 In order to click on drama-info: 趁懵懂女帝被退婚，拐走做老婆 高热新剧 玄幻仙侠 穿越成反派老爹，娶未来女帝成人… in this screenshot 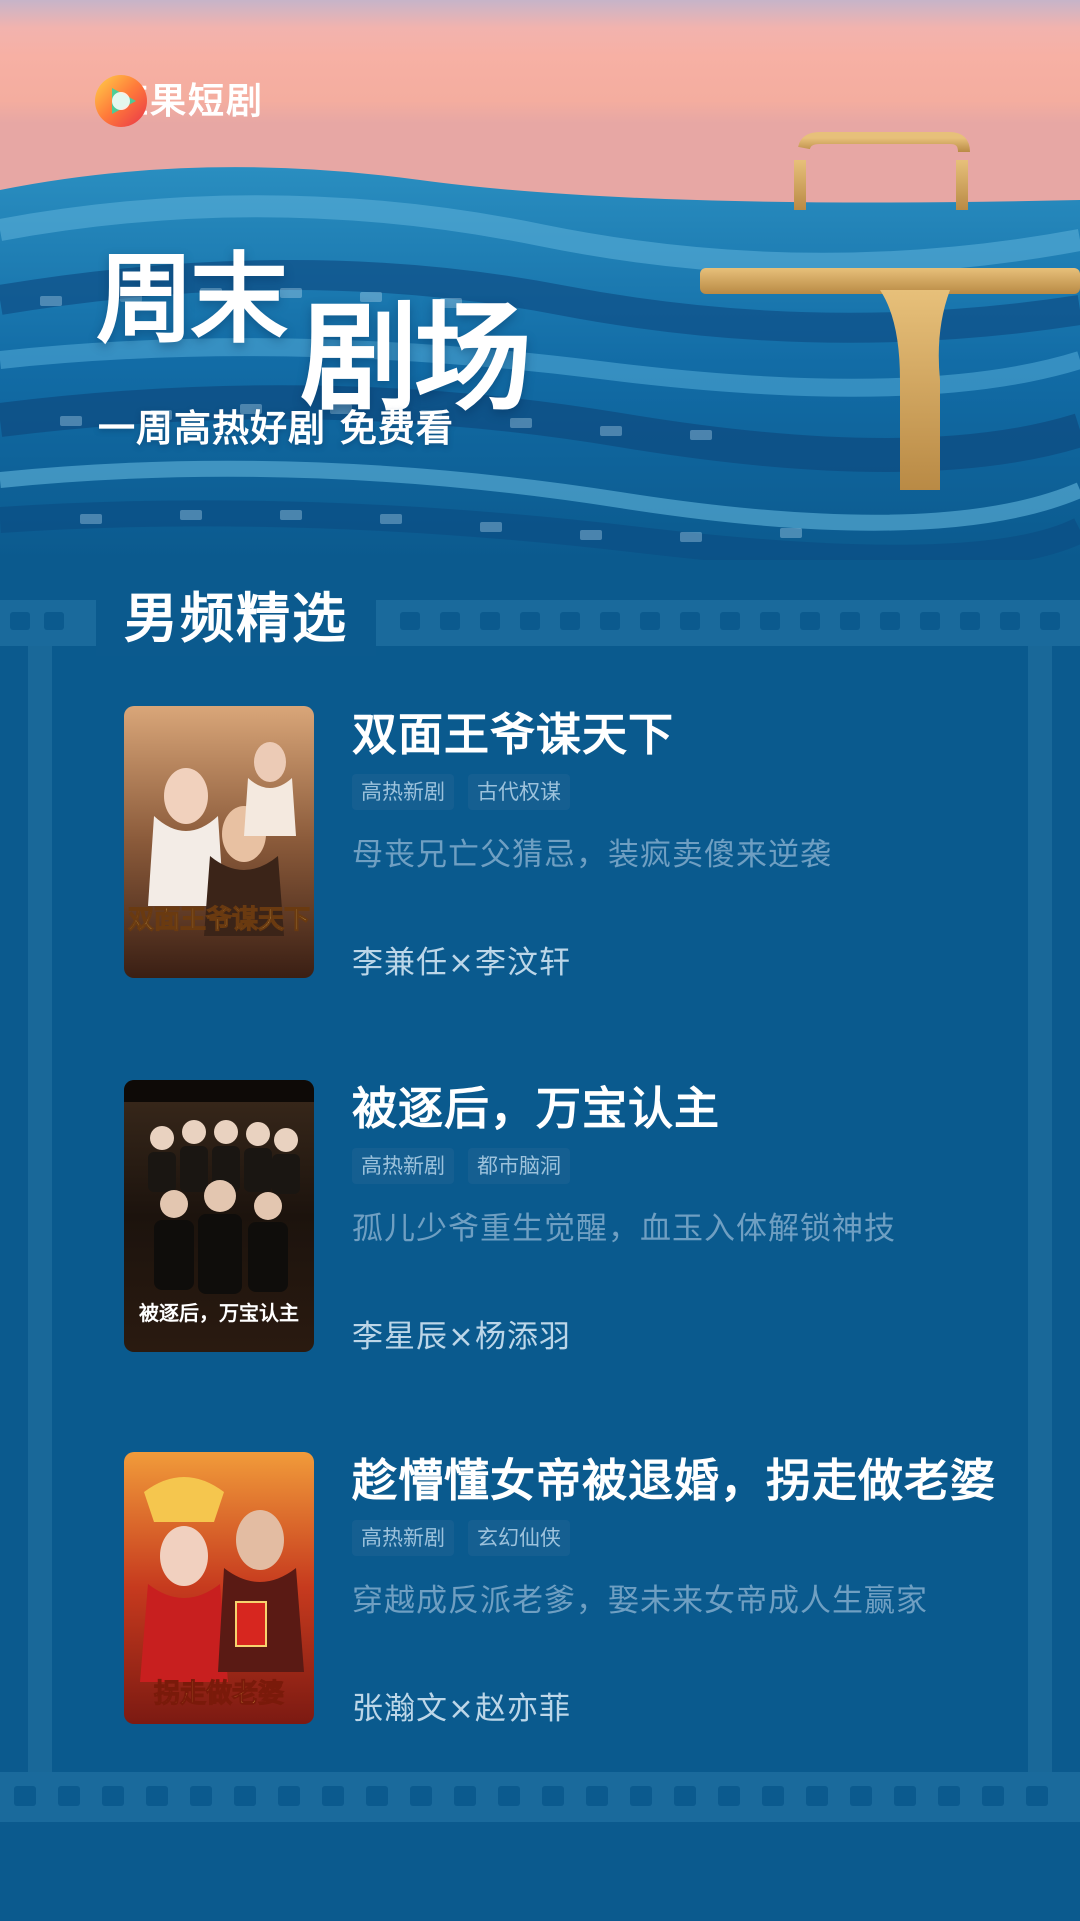, I will do `click(692, 1594)`.